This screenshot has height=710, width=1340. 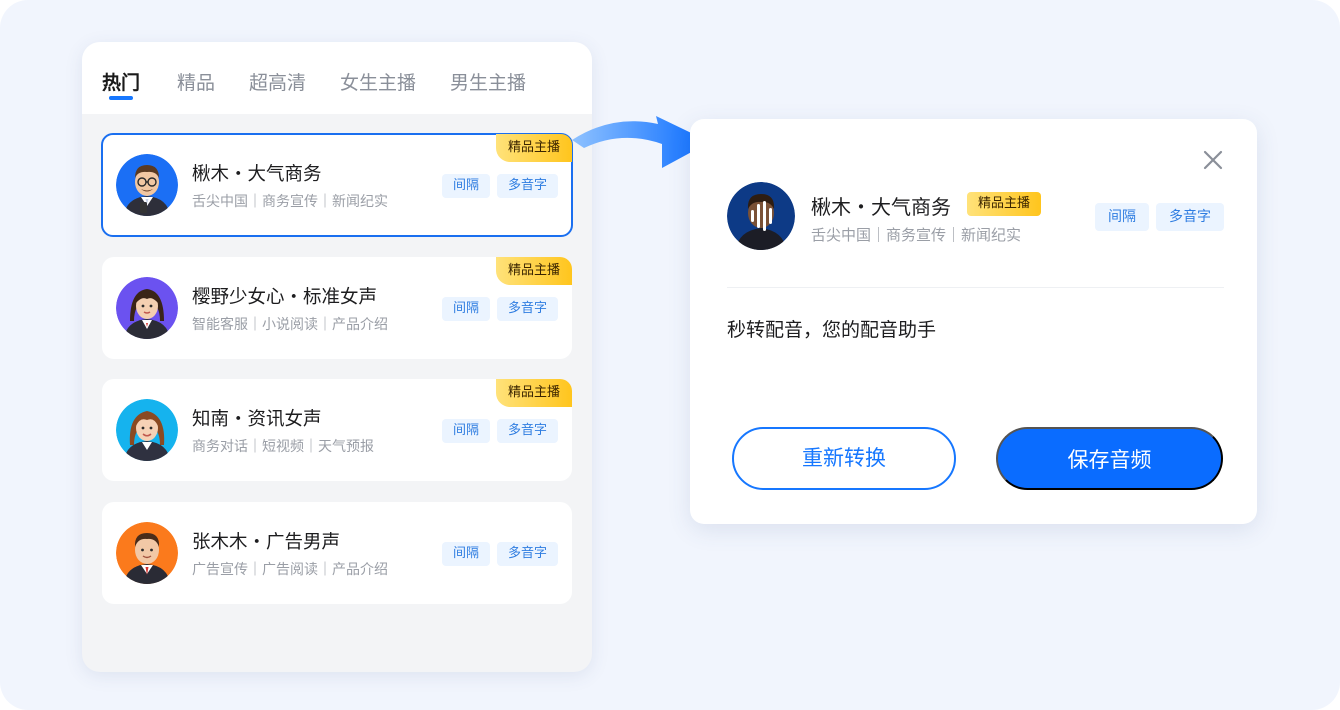 I want to click on voice-name: 楸木・大气商务, so click(x=257, y=174).